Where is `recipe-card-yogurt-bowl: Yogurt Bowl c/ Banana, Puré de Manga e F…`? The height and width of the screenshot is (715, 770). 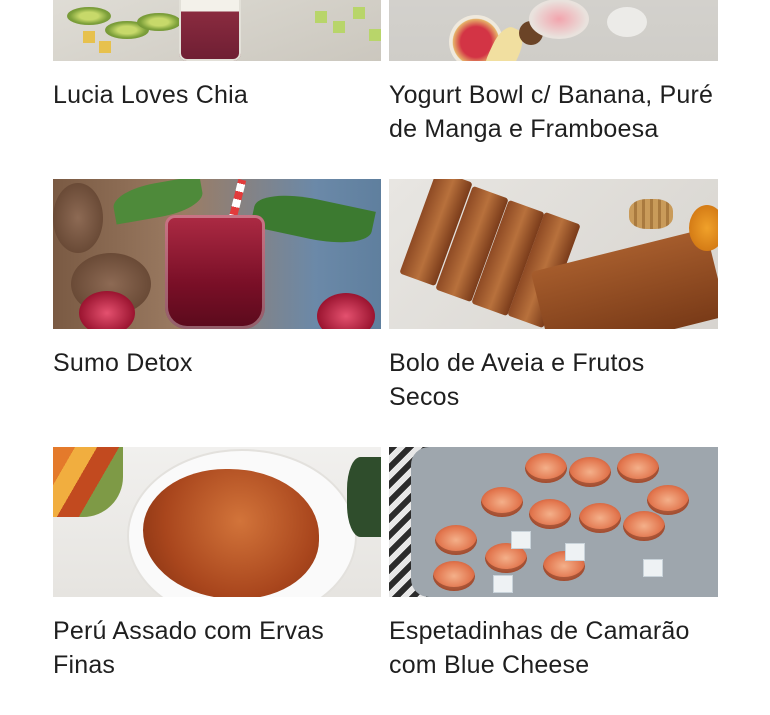
recipe-card-yogurt-bowl: Yogurt Bowl c/ Banana, Puré de Manga e F… is located at coordinates (553, 89).